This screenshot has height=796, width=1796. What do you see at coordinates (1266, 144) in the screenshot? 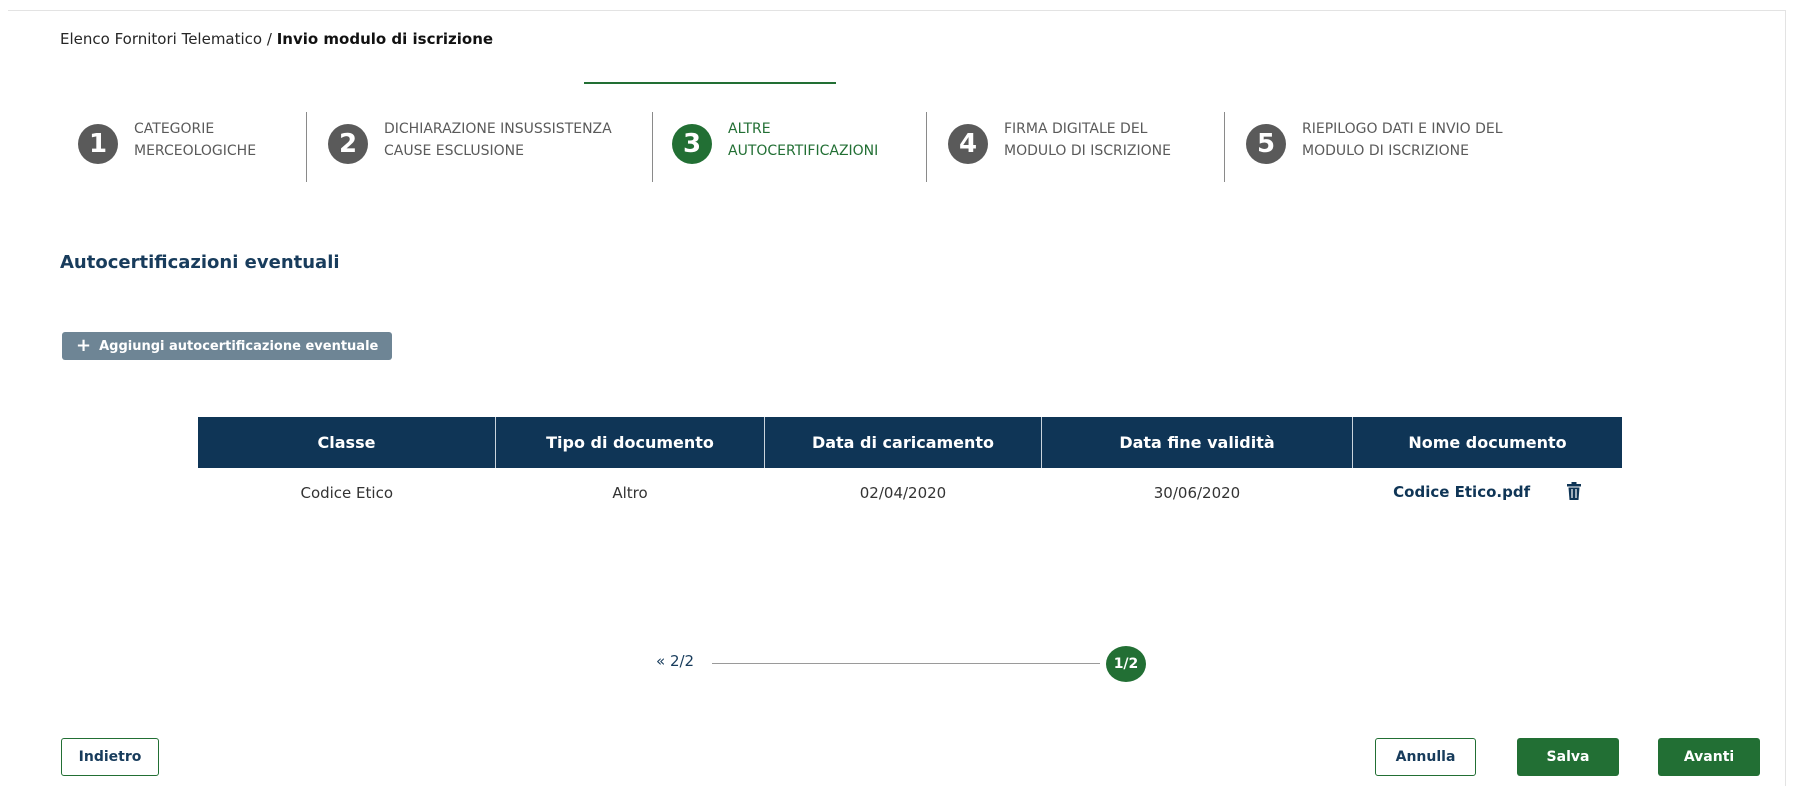
I see `step-5-number: 5` at bounding box center [1266, 144].